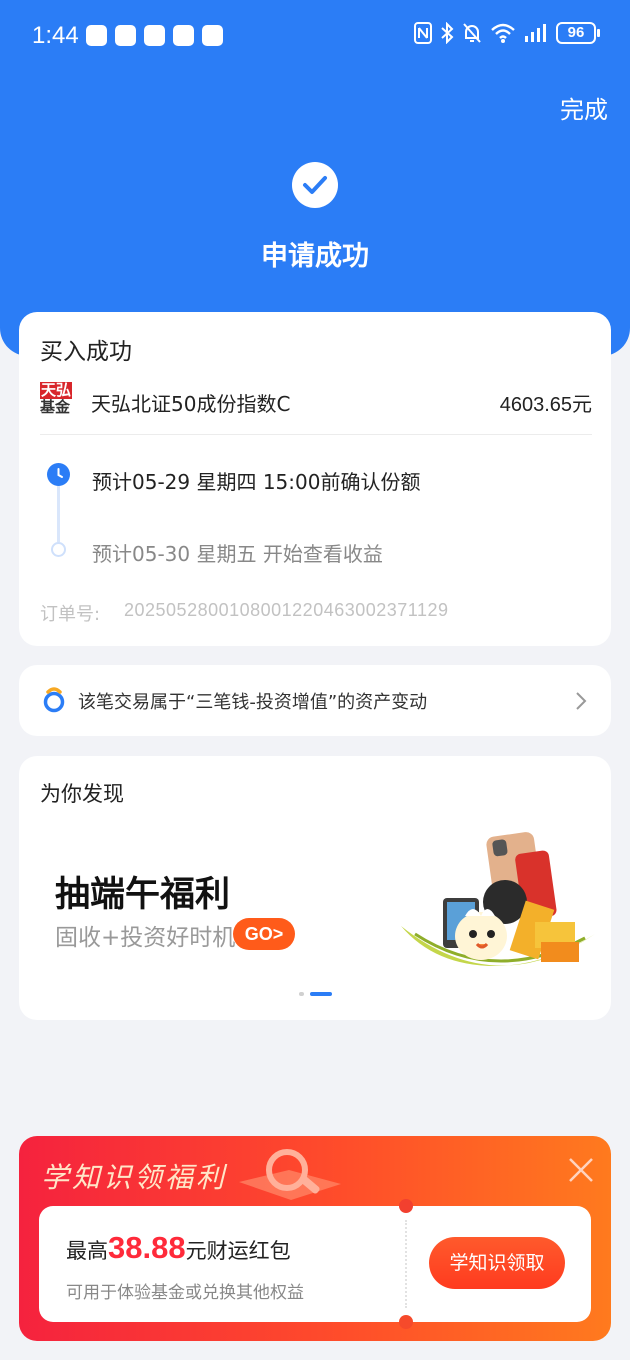 This screenshot has width=630, height=1360. I want to click on reward-banner: 学知识领福利 最高38.88元财运红包 可用于体验基金或兑换其他权益 学知识领取, so click(315, 1238).